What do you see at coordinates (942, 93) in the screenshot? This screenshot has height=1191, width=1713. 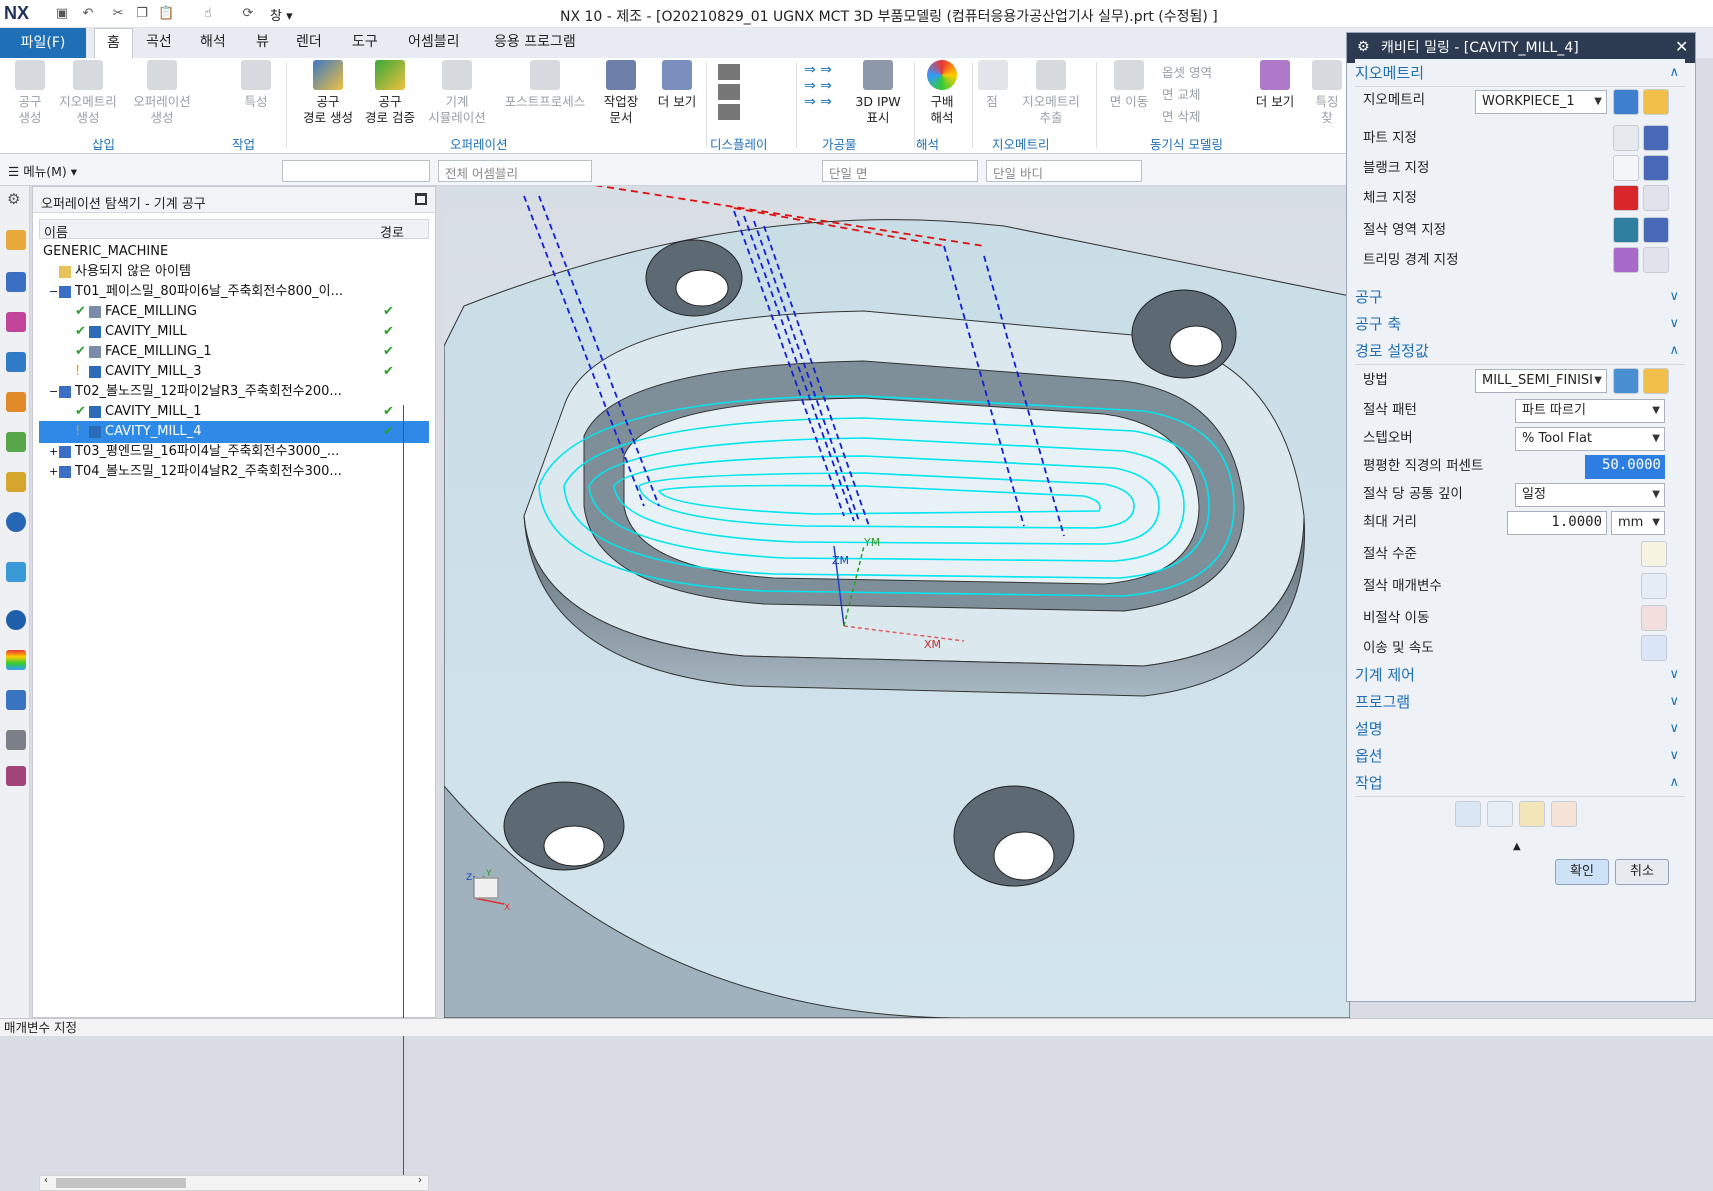 I see `draft-analysis-button: 구배 해석` at bounding box center [942, 93].